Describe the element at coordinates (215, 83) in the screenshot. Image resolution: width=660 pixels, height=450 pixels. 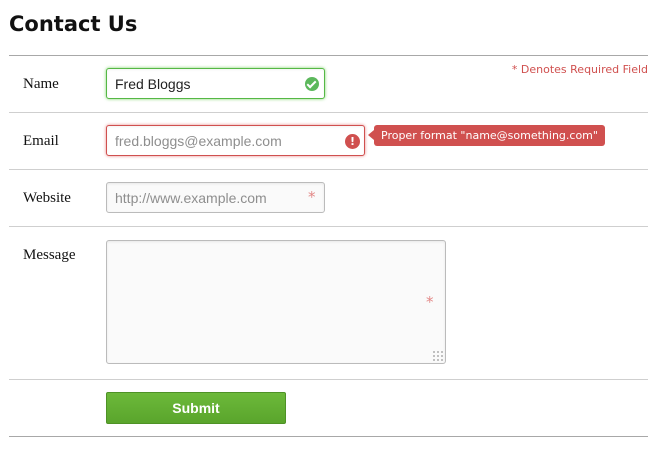
I see `name-input` at that location.